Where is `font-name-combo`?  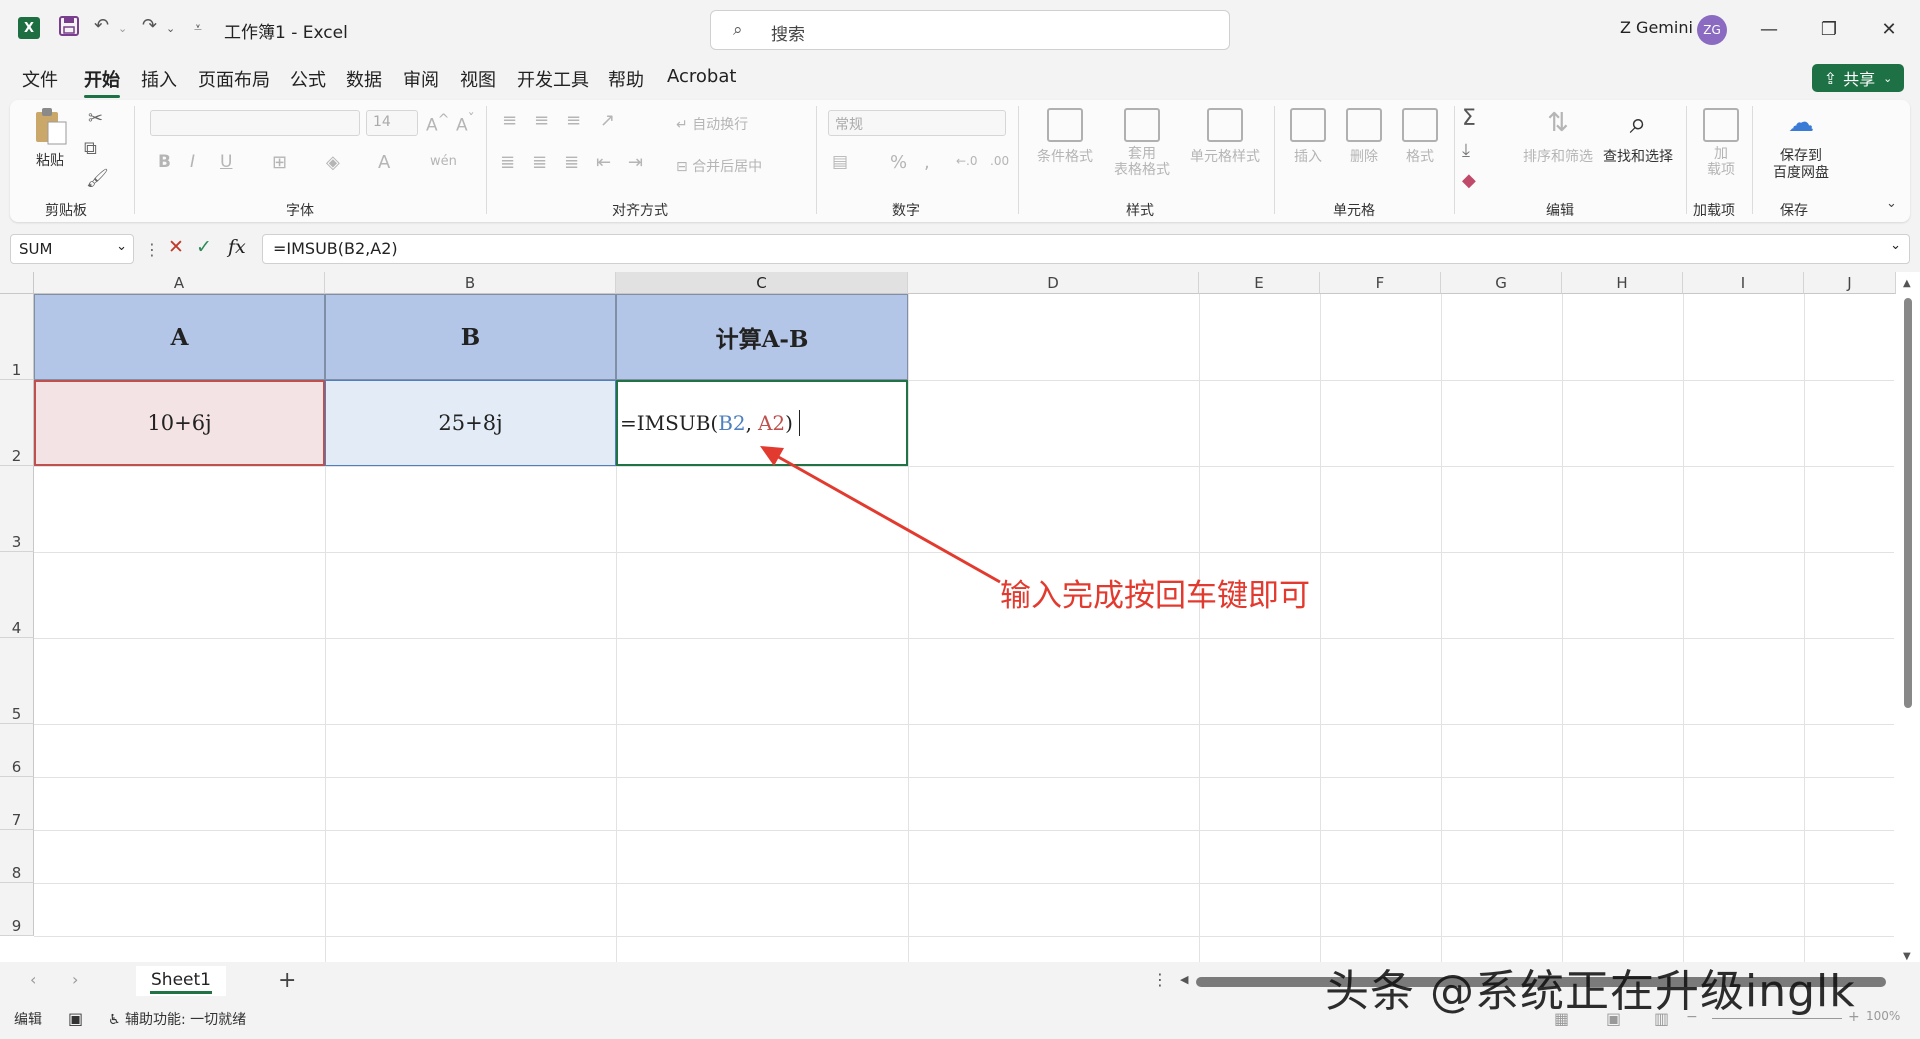 font-name-combo is located at coordinates (255, 123).